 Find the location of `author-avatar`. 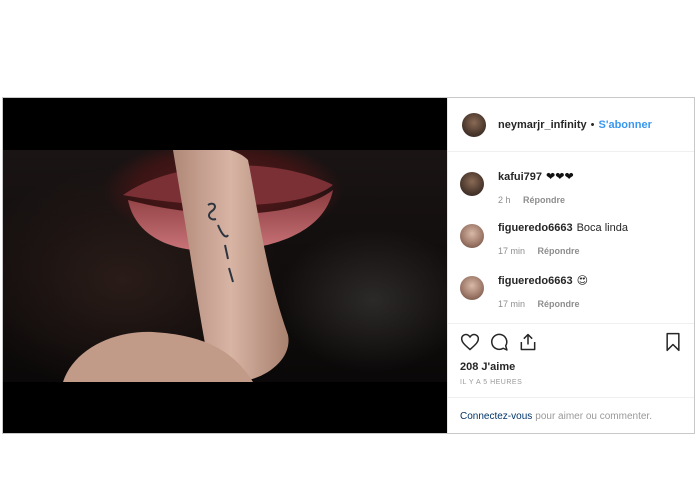

author-avatar is located at coordinates (474, 124).